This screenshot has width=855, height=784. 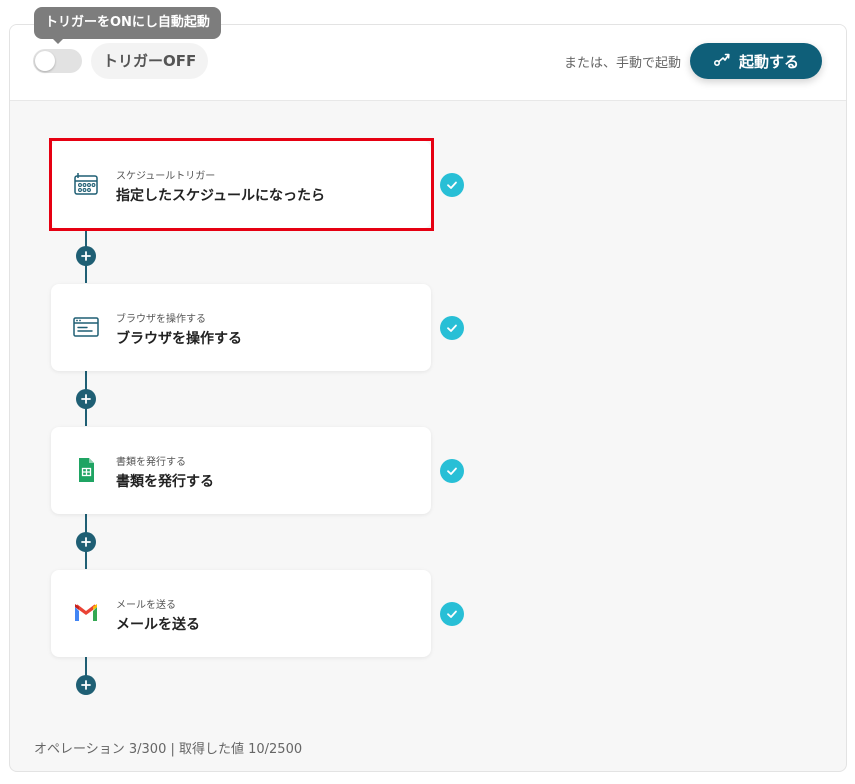 What do you see at coordinates (179, 339) in the screenshot?
I see `step-title: ブラウザを操作する` at bounding box center [179, 339].